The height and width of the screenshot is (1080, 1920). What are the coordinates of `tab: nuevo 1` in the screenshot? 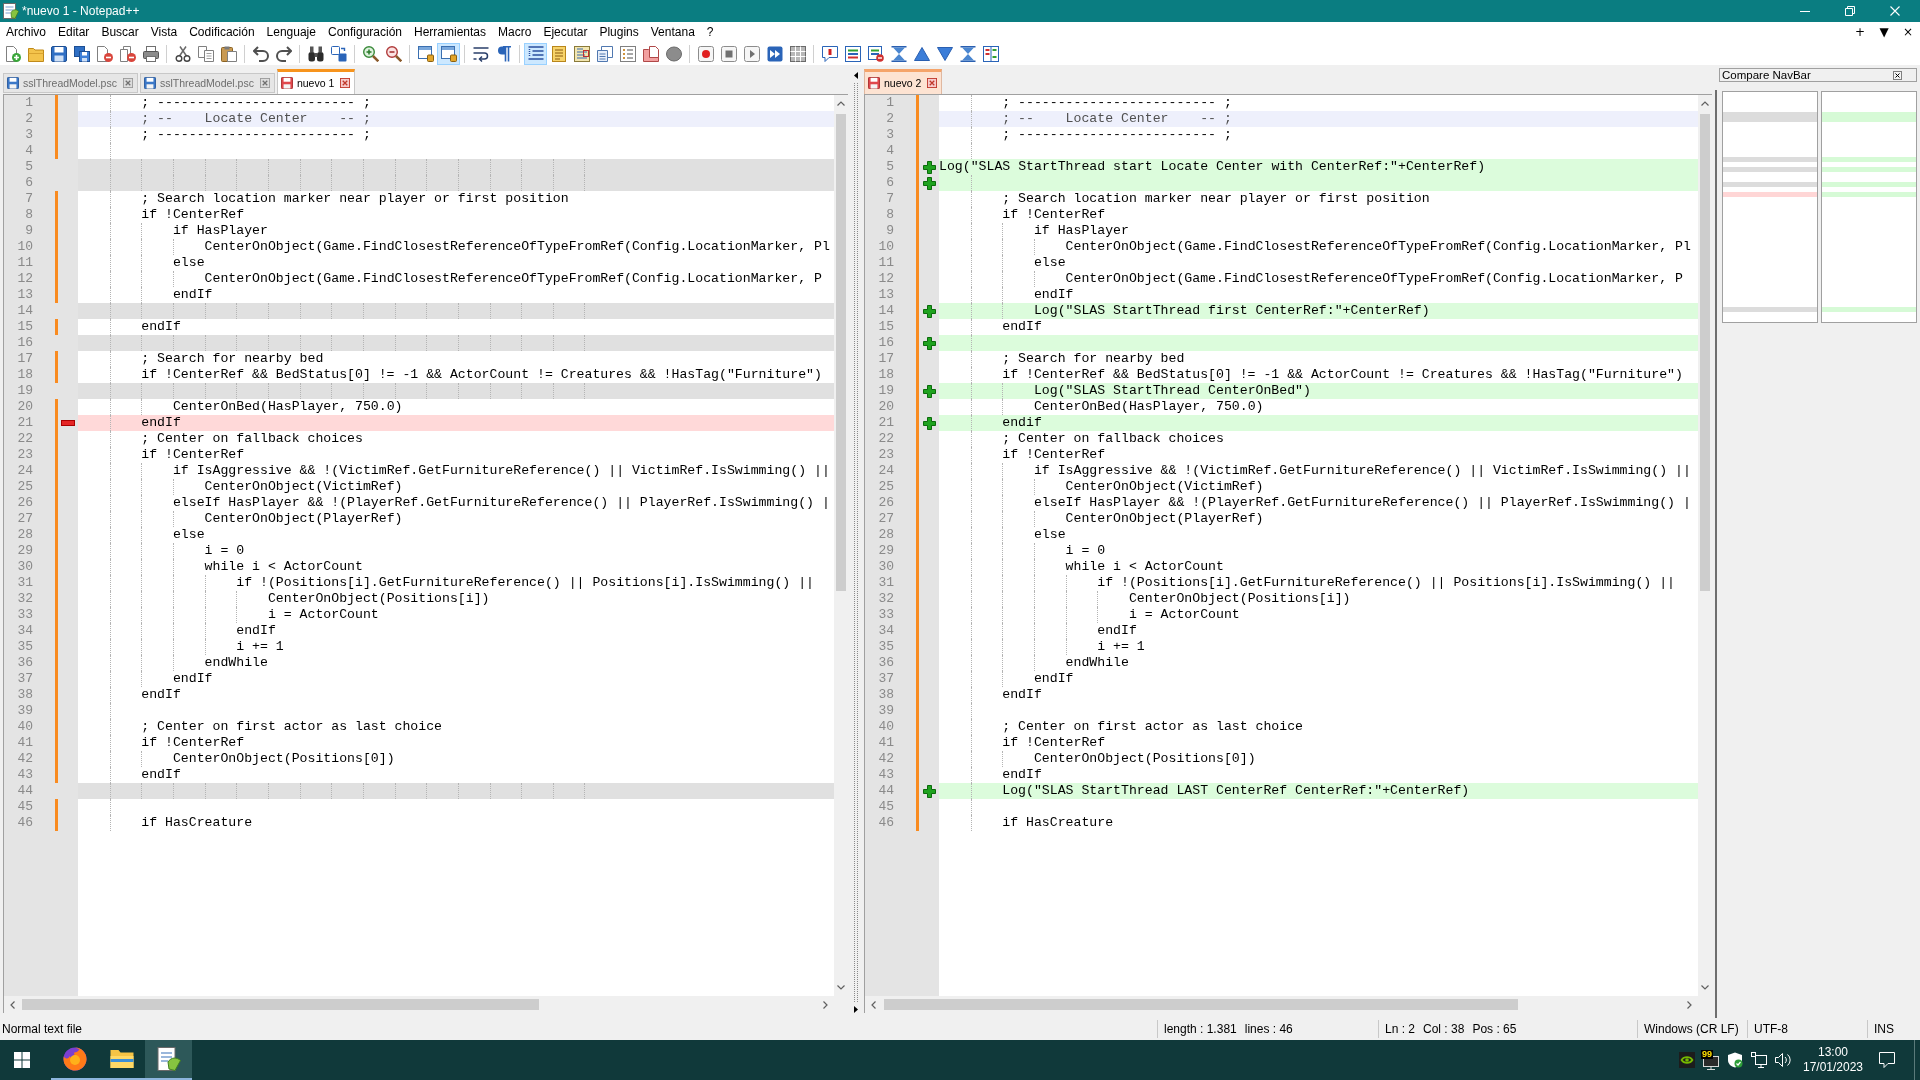 It's located at (316, 81).